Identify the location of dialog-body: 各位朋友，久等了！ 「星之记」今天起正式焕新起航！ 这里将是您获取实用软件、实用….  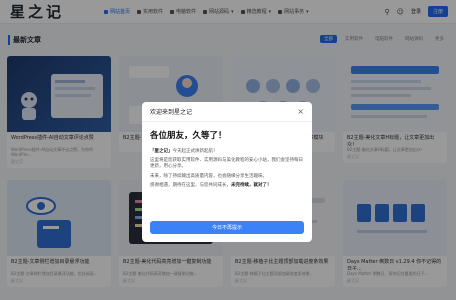
(227, 155).